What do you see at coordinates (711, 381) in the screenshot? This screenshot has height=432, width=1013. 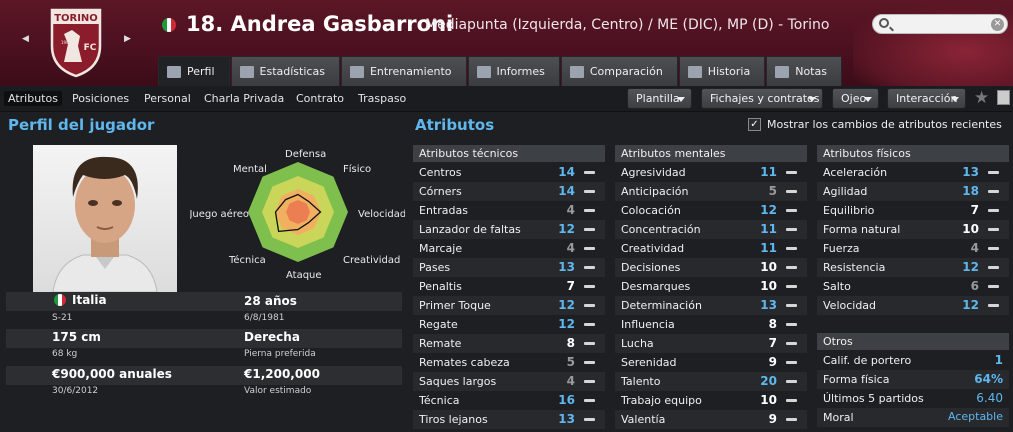 I see `attribute-row: Talento 20` at bounding box center [711, 381].